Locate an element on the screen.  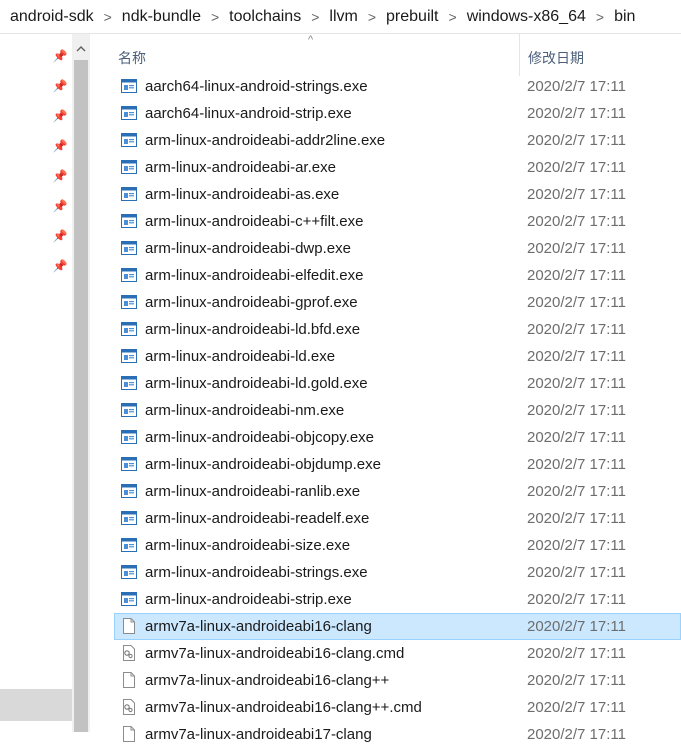
file-name: arm-linux-androideabi-ar.exe is located at coordinates (240, 167).